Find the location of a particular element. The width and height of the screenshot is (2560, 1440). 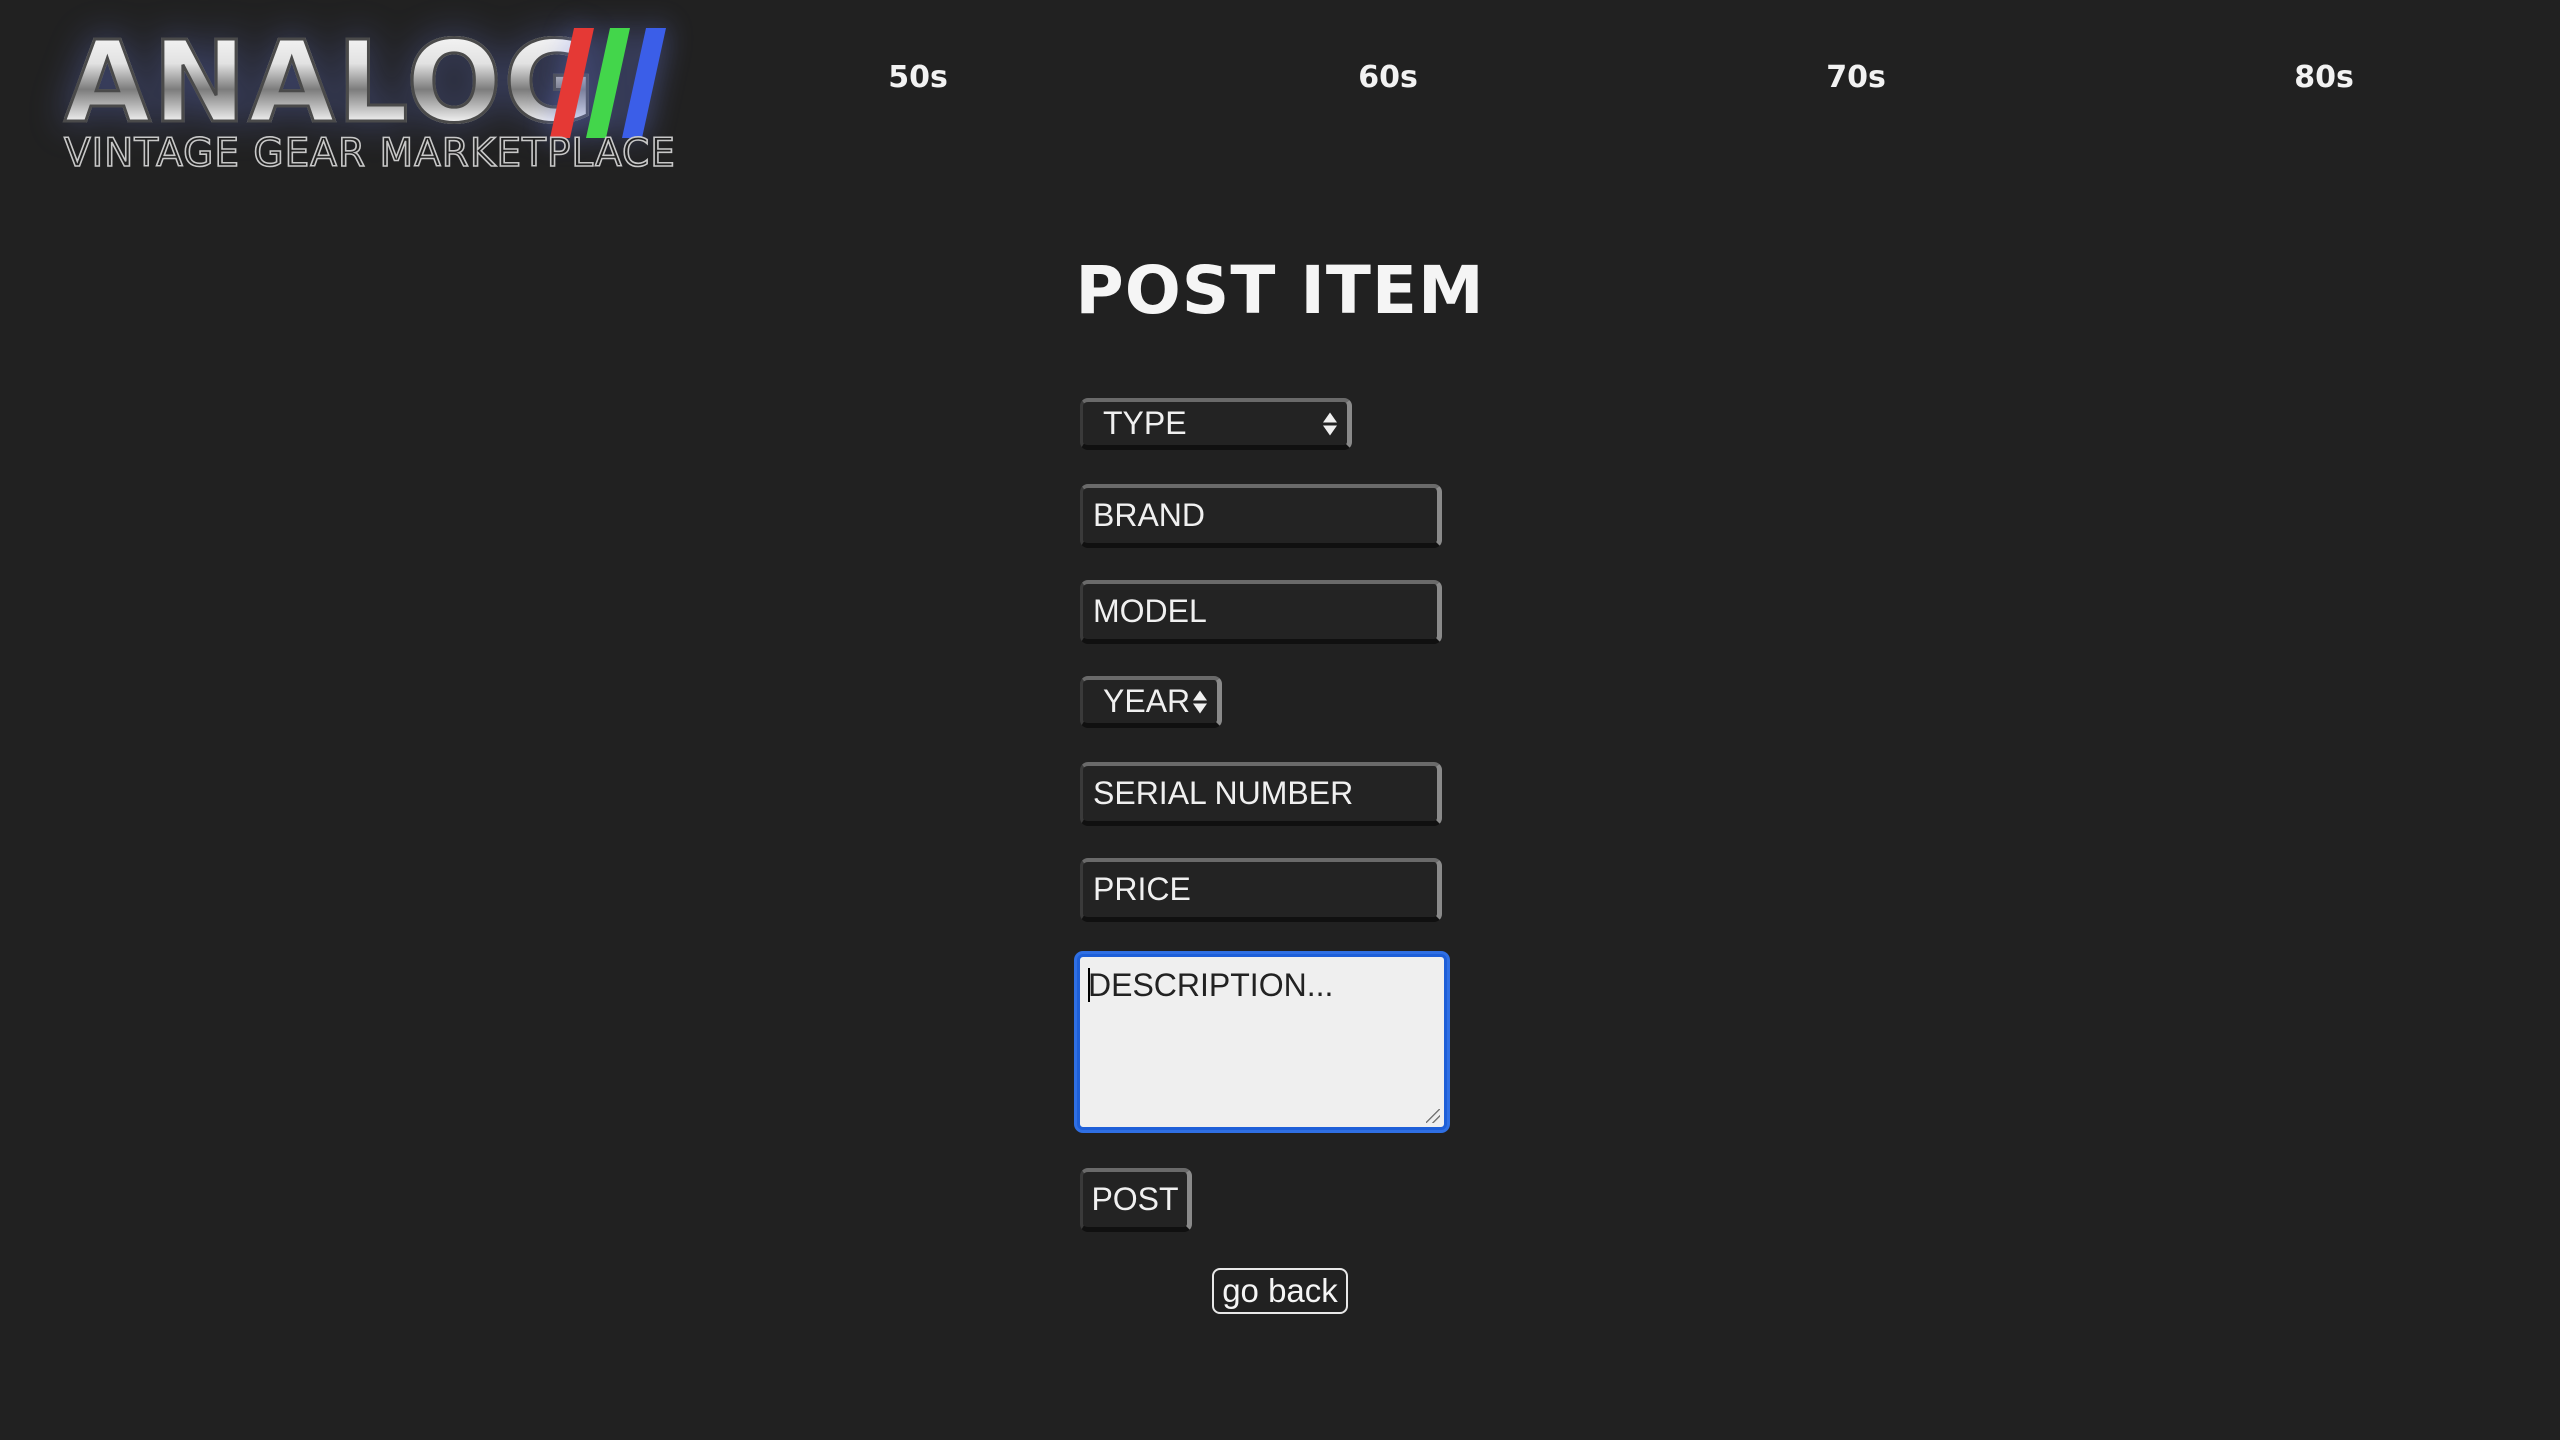

model-input-placeholder: MODEL is located at coordinates (1150, 611).